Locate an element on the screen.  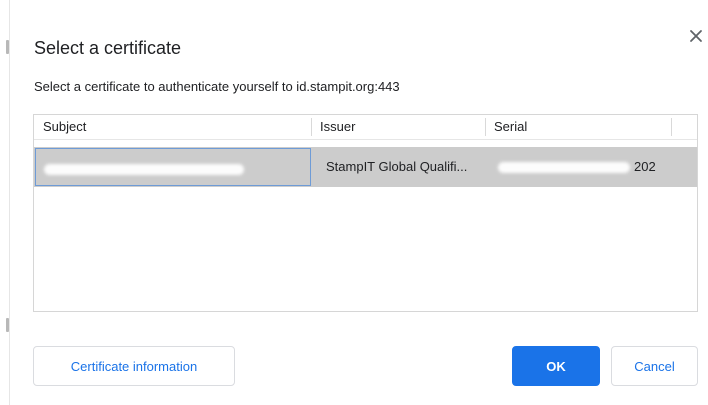
redacted-serial is located at coordinates (564, 167).